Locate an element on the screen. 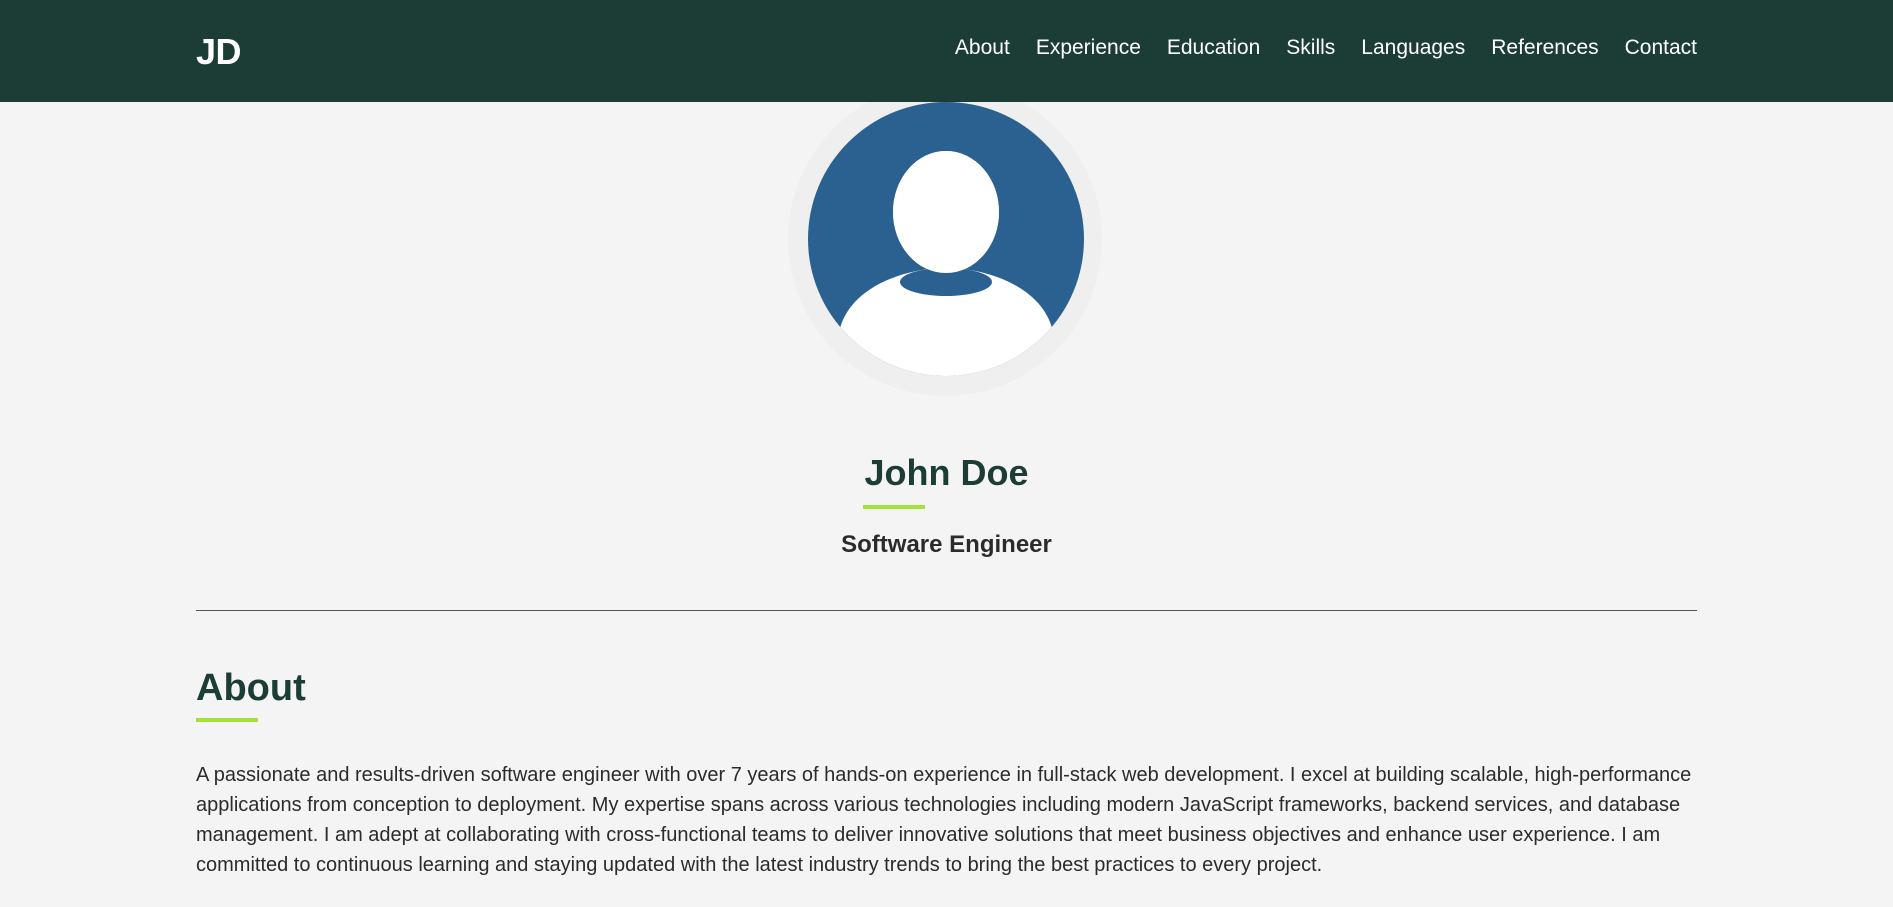 This screenshot has width=1893, height=907. nav-link-skills: Skills is located at coordinates (1310, 48).